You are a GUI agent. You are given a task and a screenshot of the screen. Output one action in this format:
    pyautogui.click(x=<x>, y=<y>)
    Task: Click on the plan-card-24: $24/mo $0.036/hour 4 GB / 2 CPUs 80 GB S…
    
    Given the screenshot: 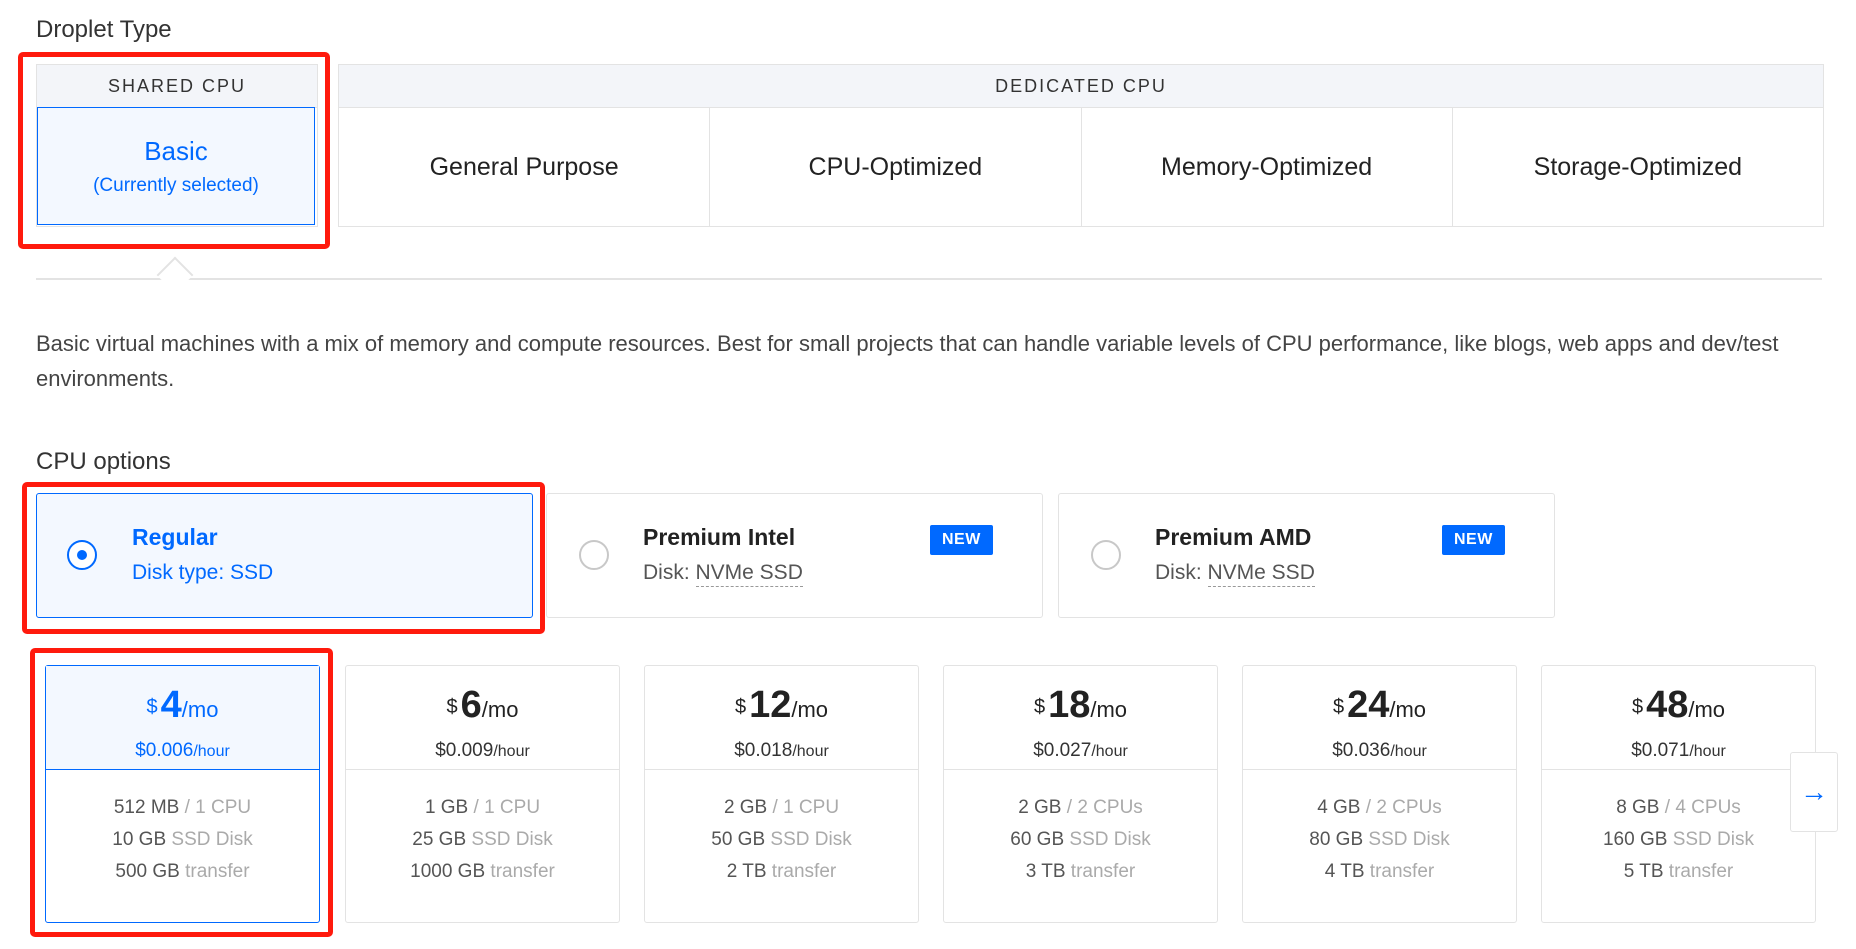 What is the action you would take?
    pyautogui.click(x=1379, y=794)
    